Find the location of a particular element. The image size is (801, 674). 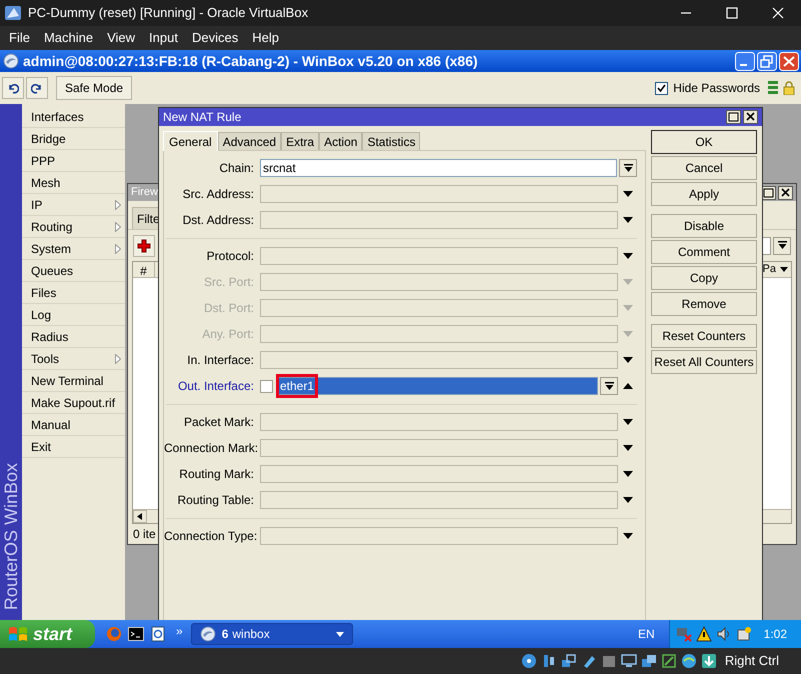

language-indicator: EN is located at coordinates (646, 634).